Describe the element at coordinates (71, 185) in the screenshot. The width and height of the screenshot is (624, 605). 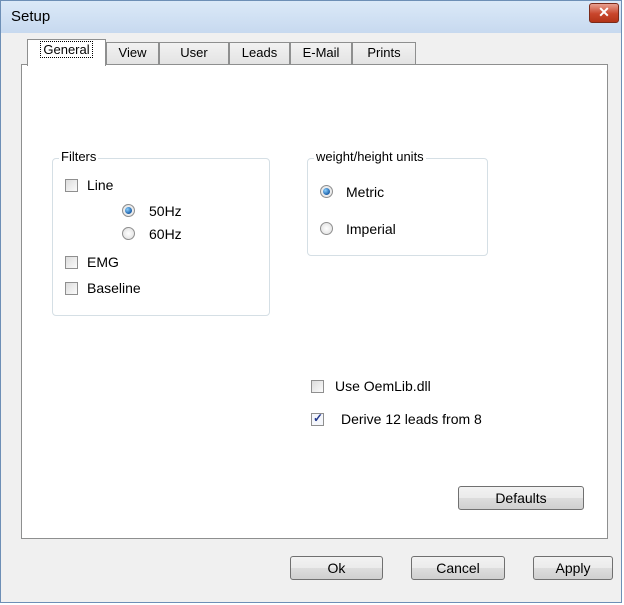
I see `line-checkbox` at that location.